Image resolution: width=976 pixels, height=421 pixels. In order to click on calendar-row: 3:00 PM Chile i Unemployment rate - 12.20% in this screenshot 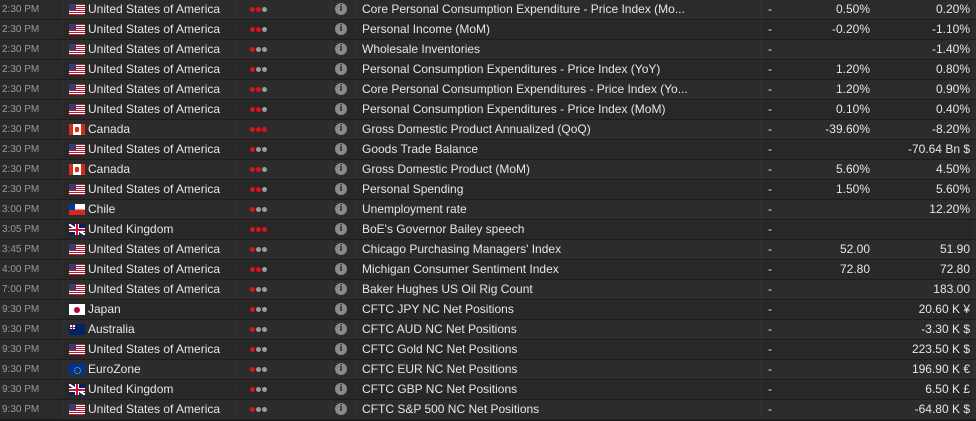, I will do `click(488, 209)`.